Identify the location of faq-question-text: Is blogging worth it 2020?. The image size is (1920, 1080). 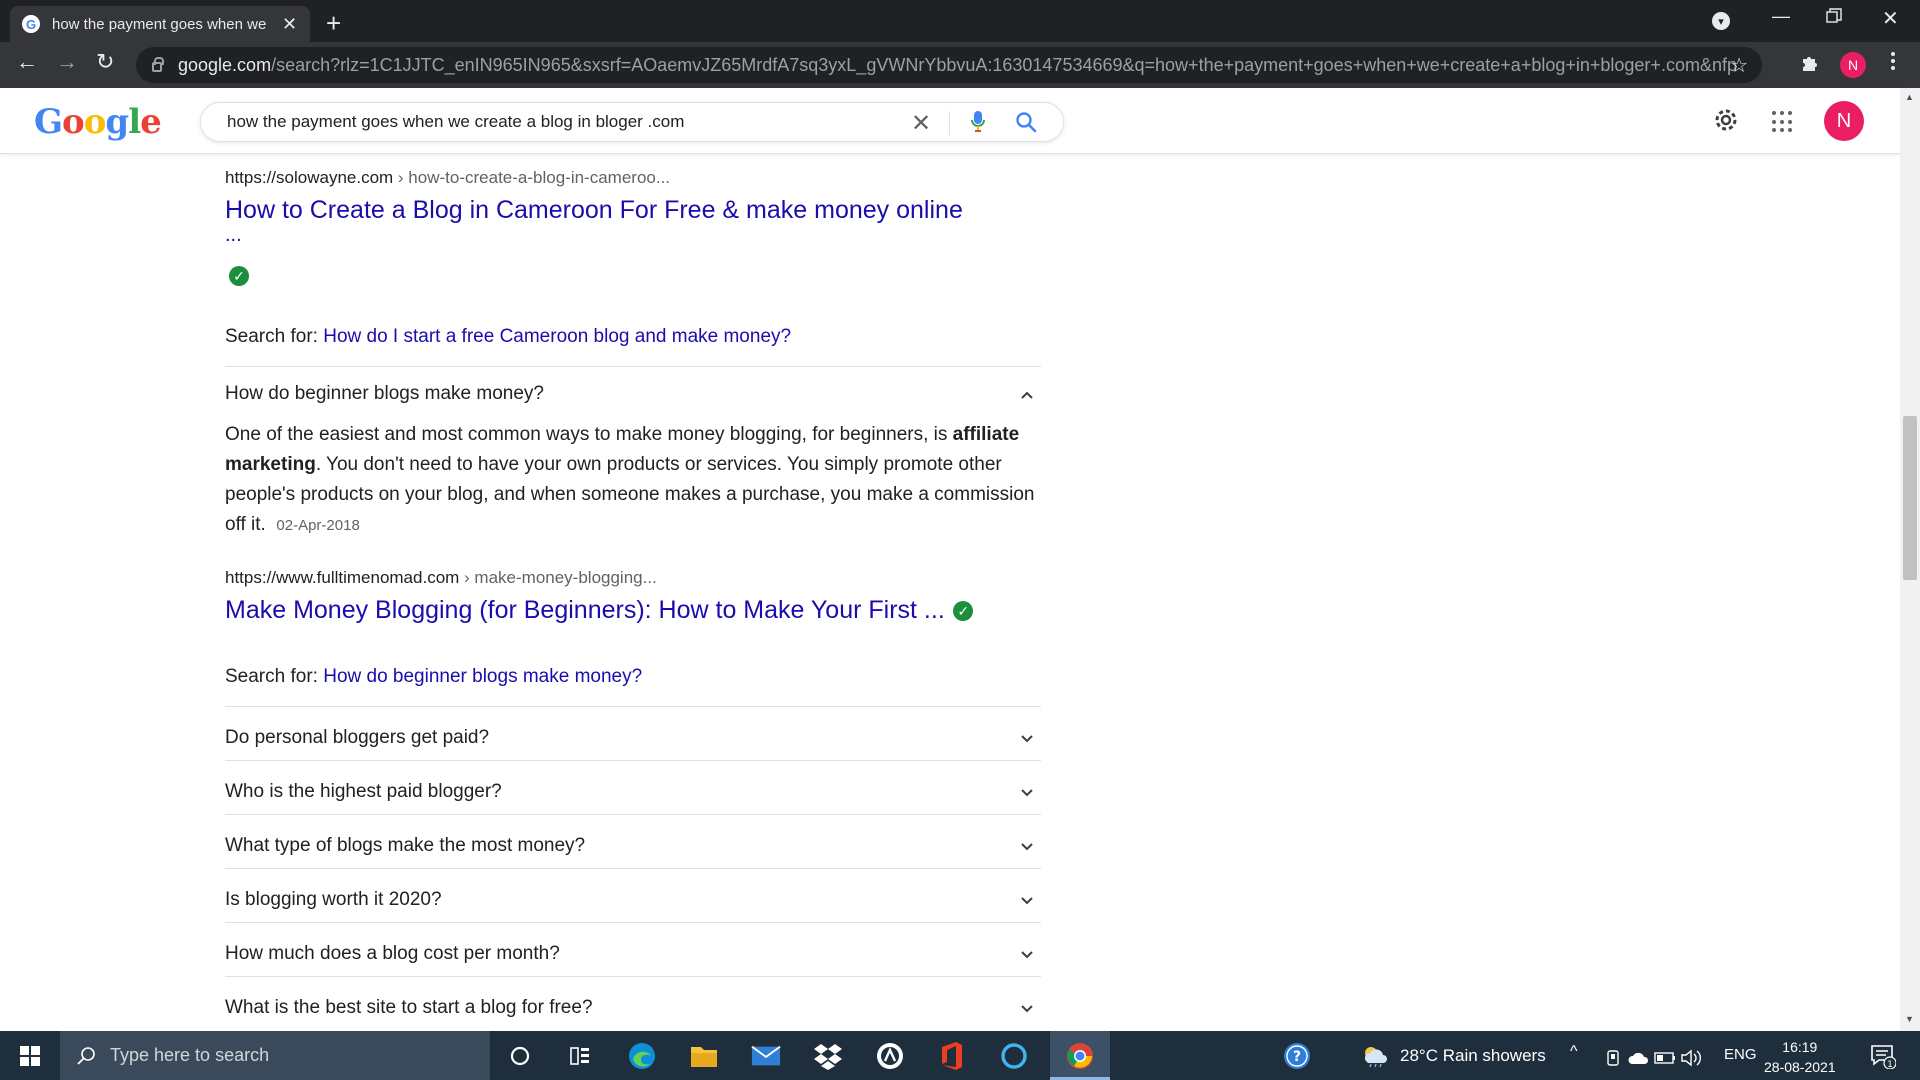
(333, 899).